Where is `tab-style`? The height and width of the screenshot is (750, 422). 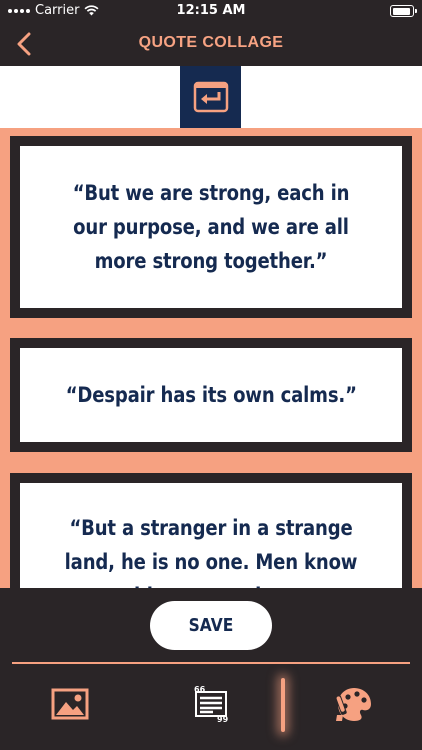 tab-style is located at coordinates (354, 704).